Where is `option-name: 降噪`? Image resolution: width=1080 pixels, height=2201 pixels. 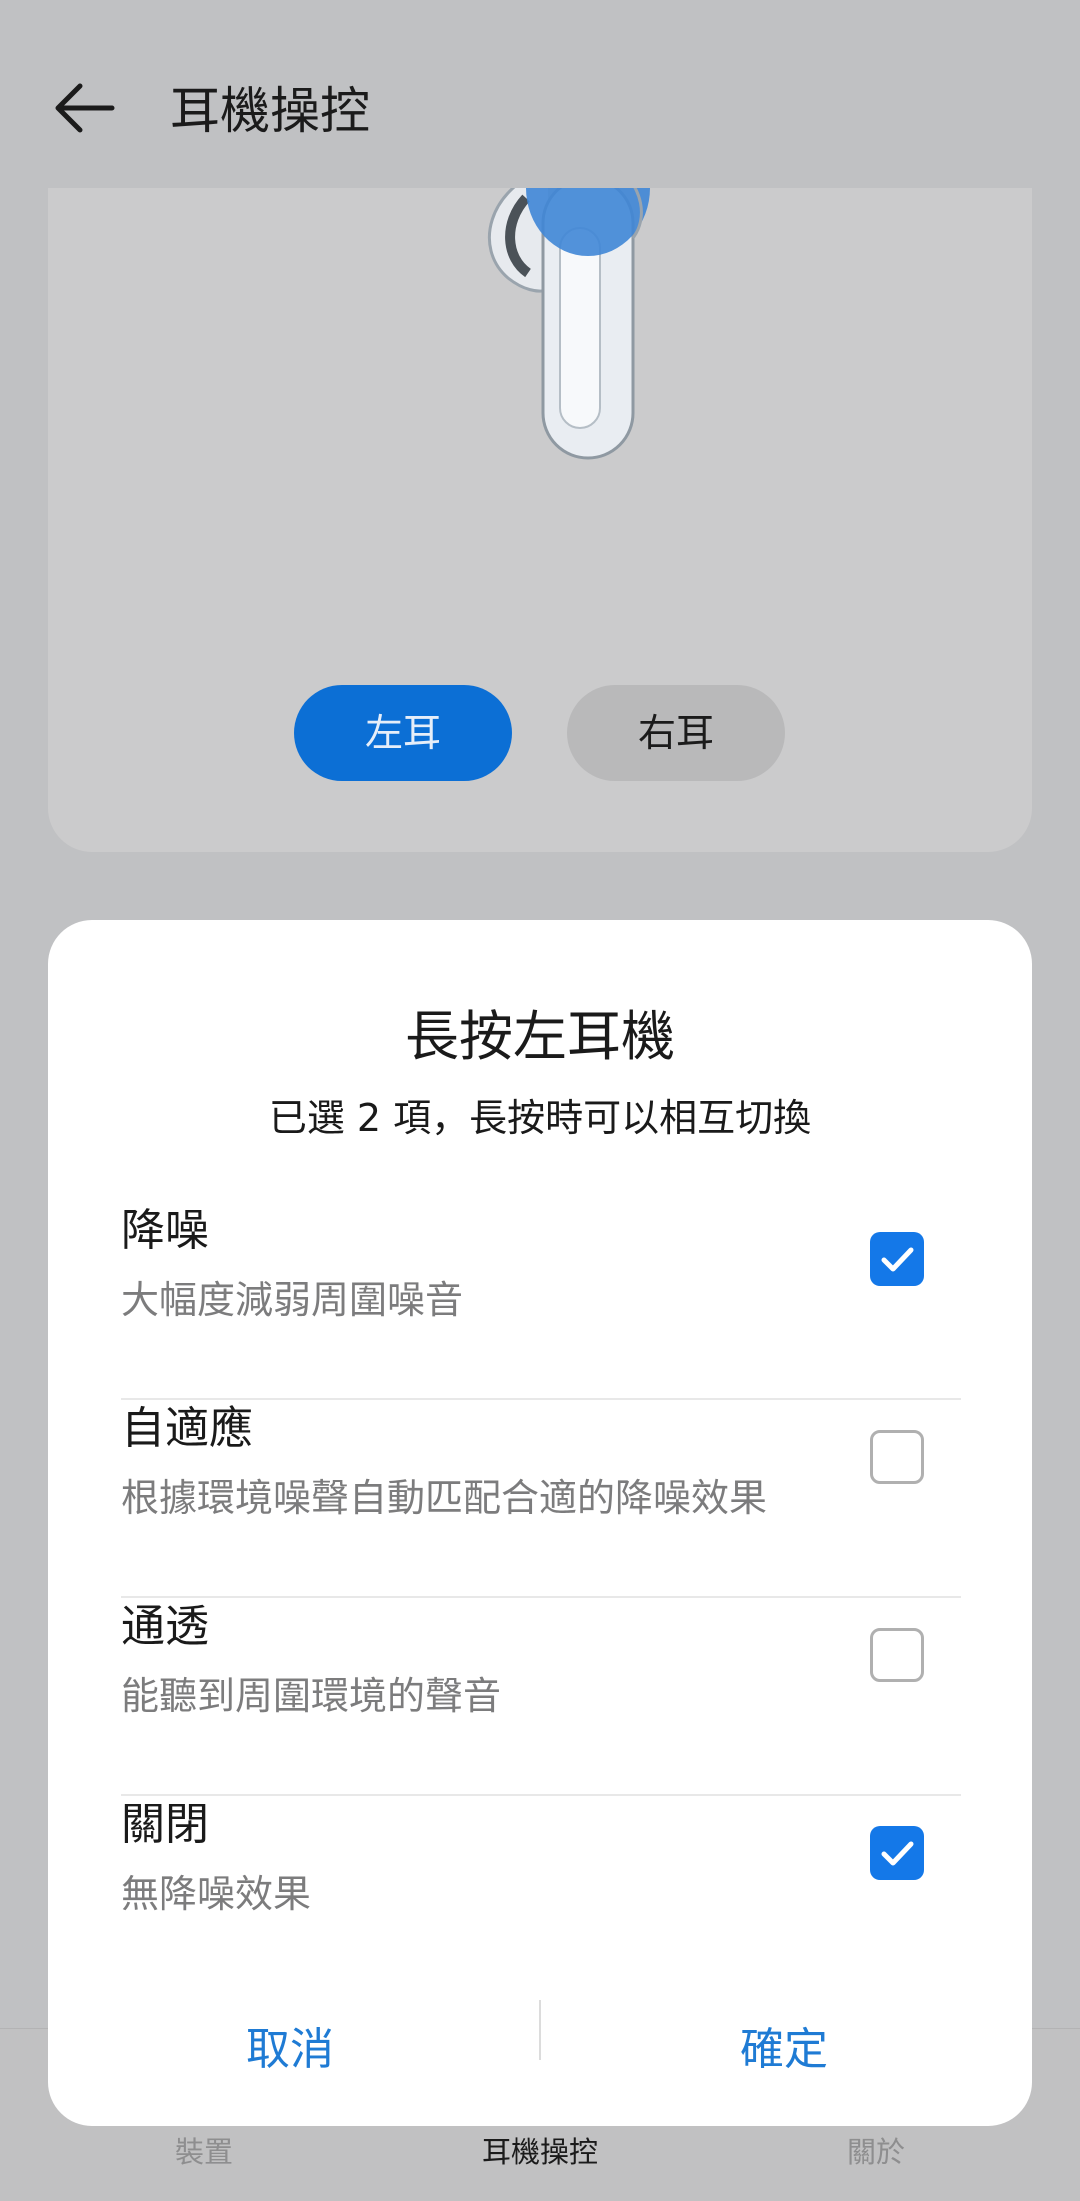
option-name: 降噪 is located at coordinates (165, 1230).